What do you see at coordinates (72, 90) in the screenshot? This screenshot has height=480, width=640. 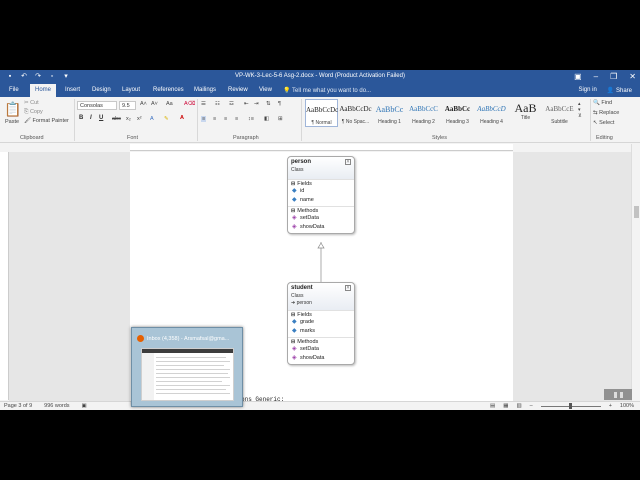 I see `tab-insert: Insert` at bounding box center [72, 90].